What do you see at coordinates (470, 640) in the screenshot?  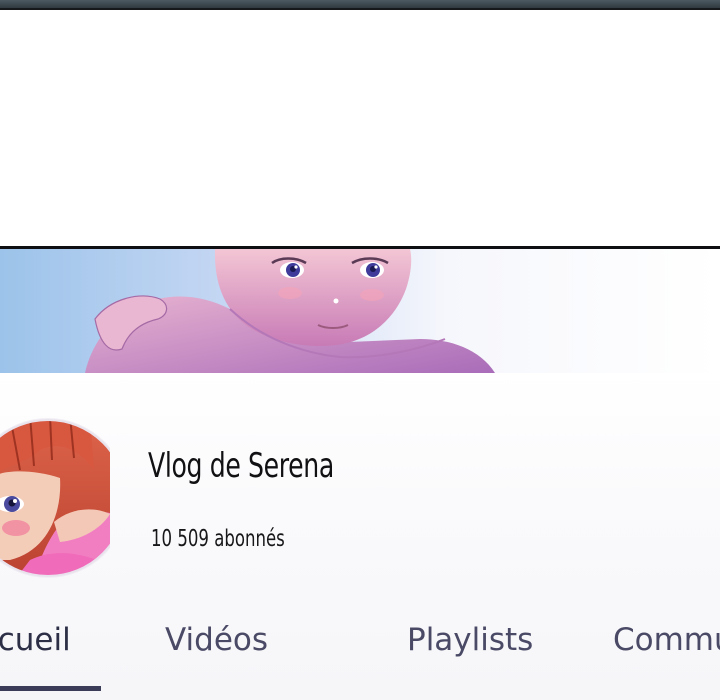 I see `tab-playlists: Playlists` at bounding box center [470, 640].